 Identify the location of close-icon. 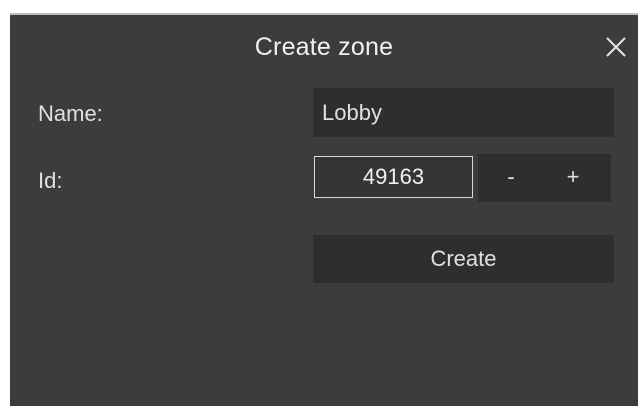
(616, 47).